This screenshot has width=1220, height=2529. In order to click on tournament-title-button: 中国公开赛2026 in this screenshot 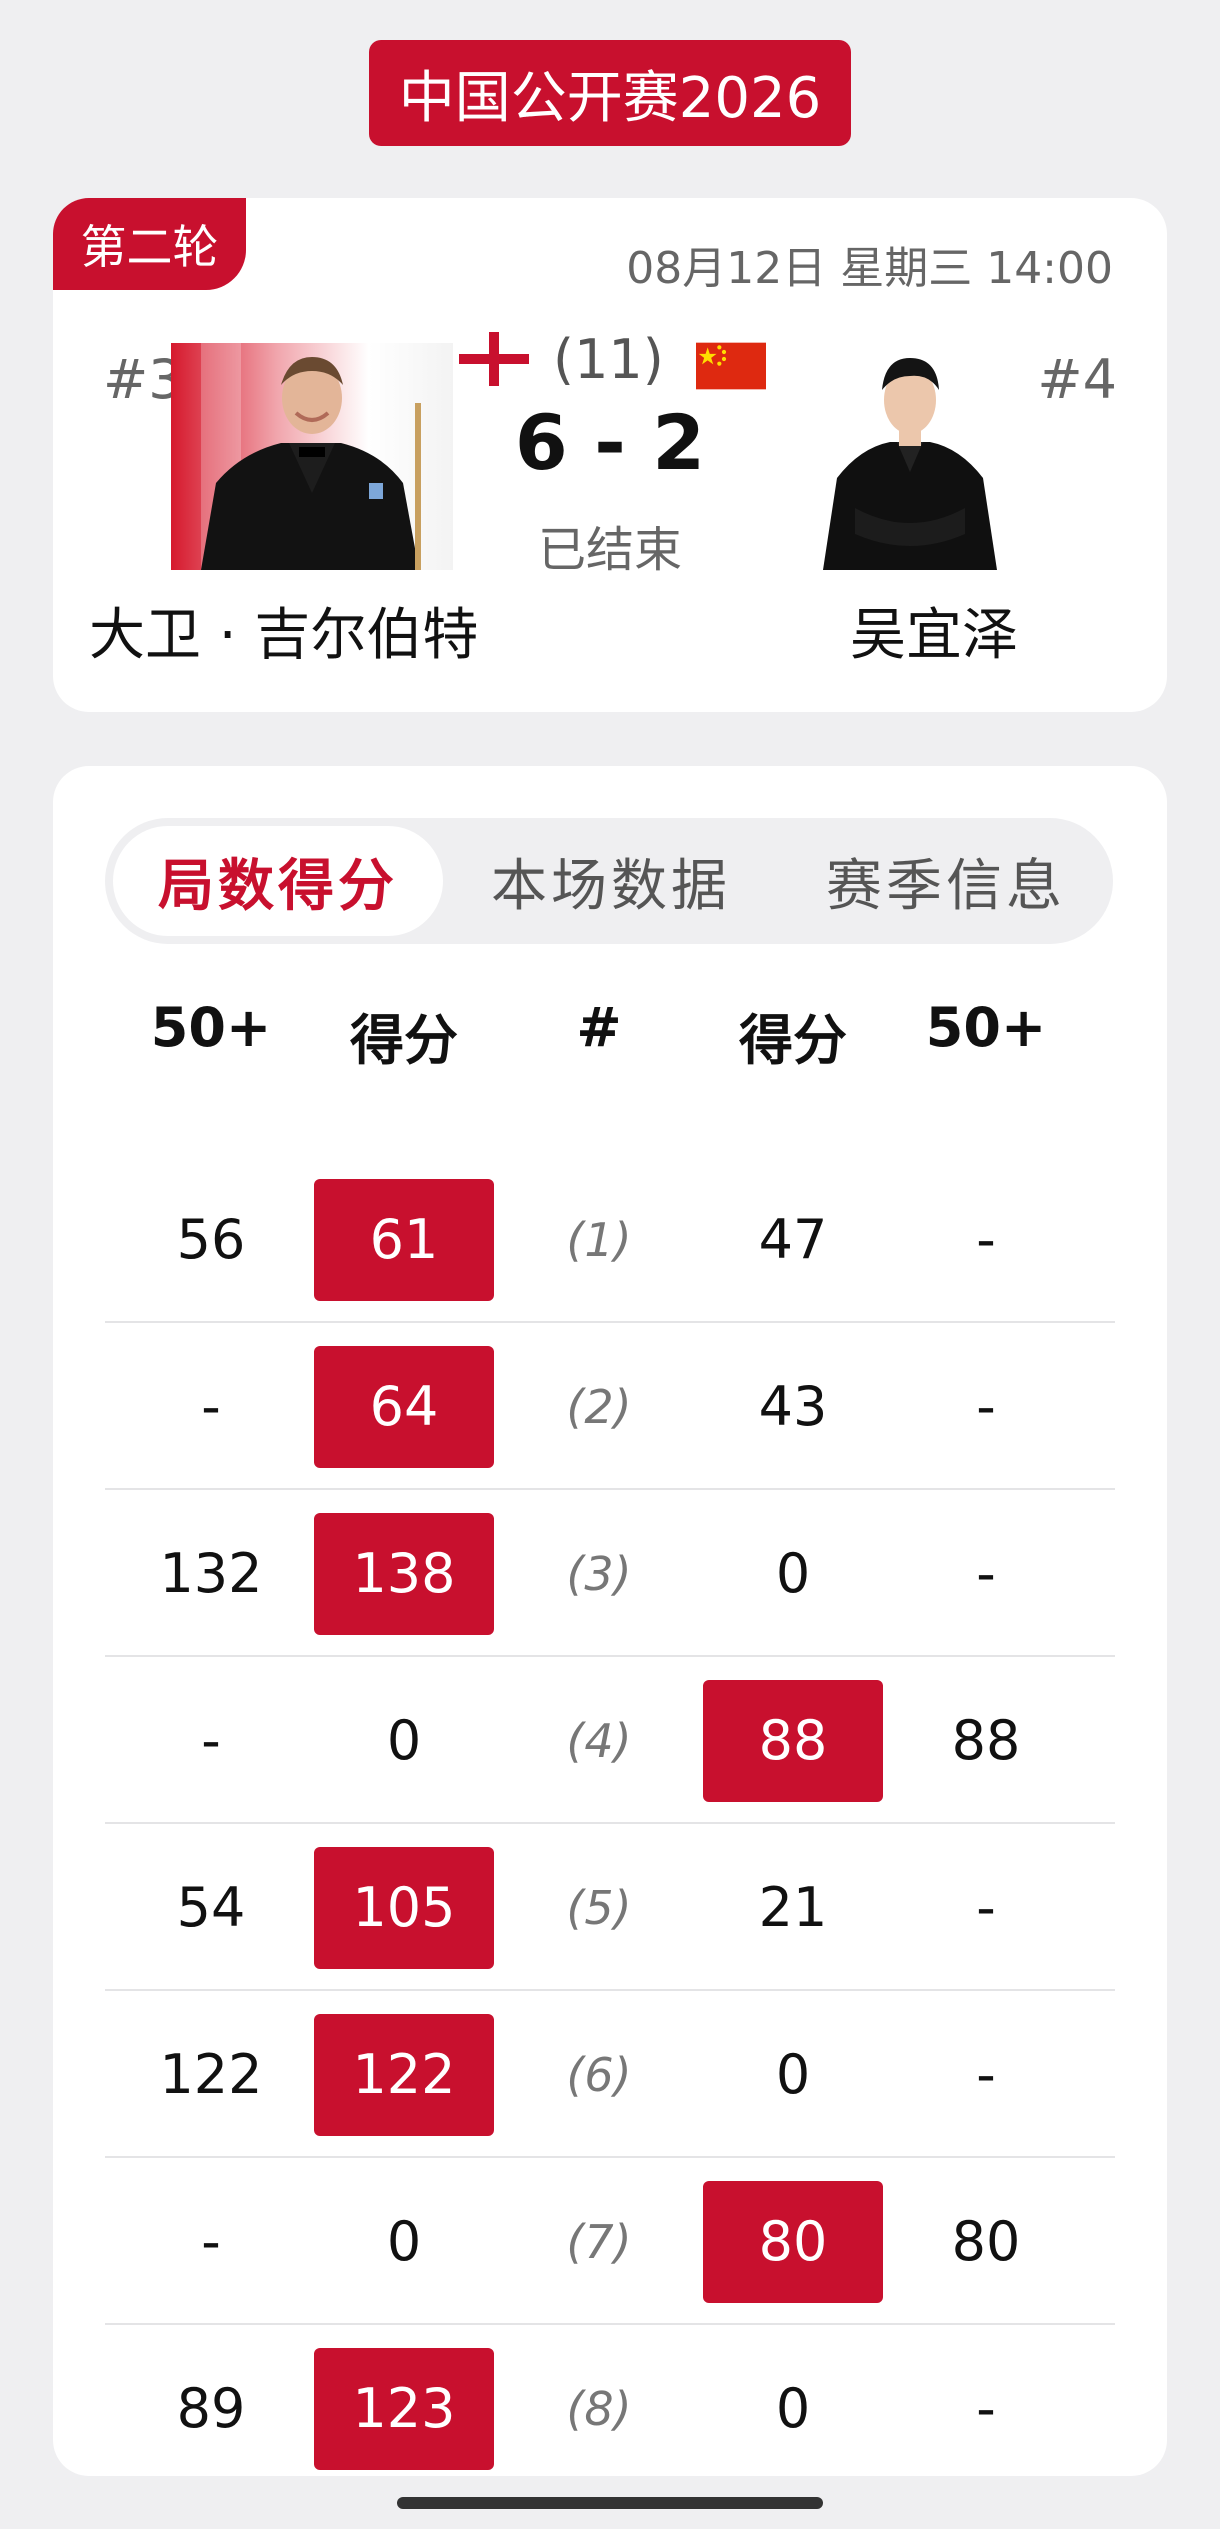, I will do `click(610, 93)`.